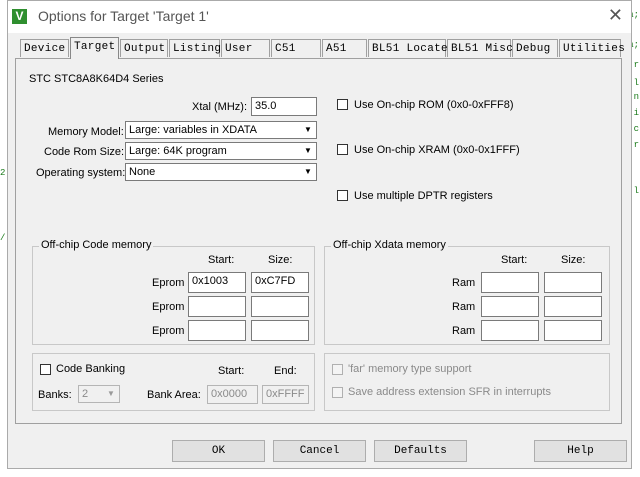 This screenshot has width=640, height=477. I want to click on save-sfr-label: Save address extension SFR in interrupts, so click(449, 392).